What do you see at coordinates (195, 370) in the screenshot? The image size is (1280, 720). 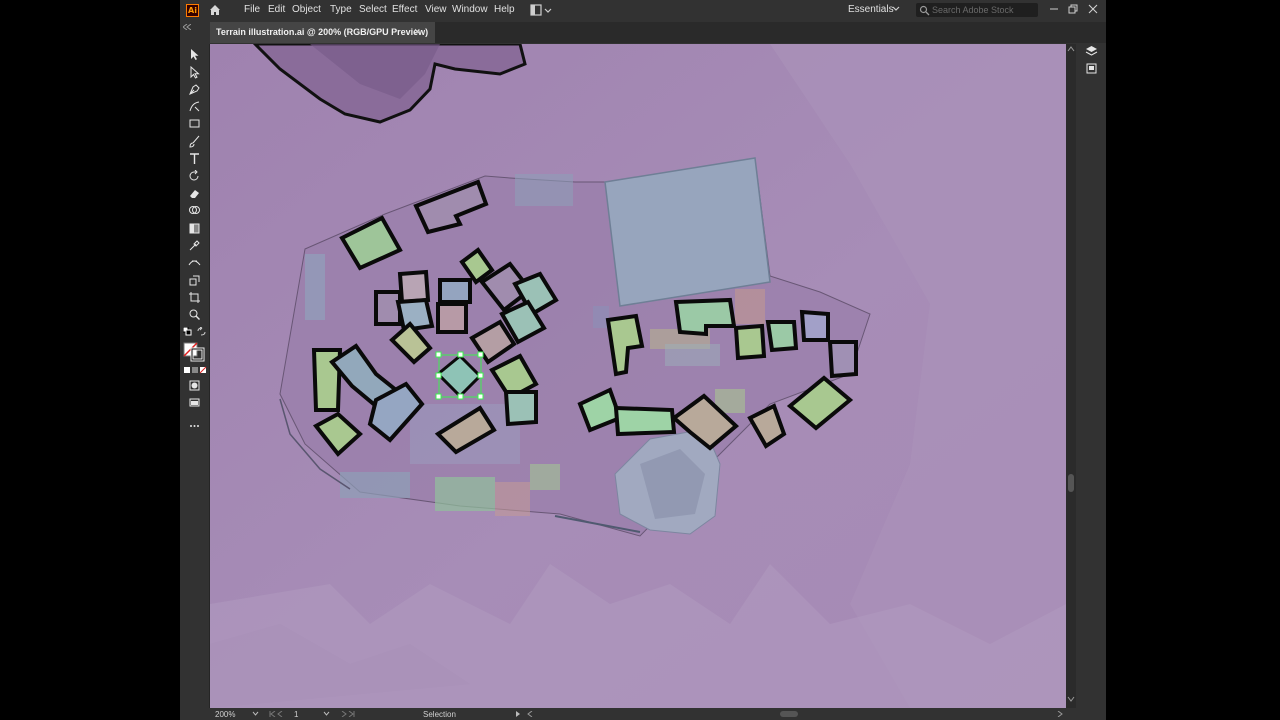 I see `color-mode-buttons` at bounding box center [195, 370].